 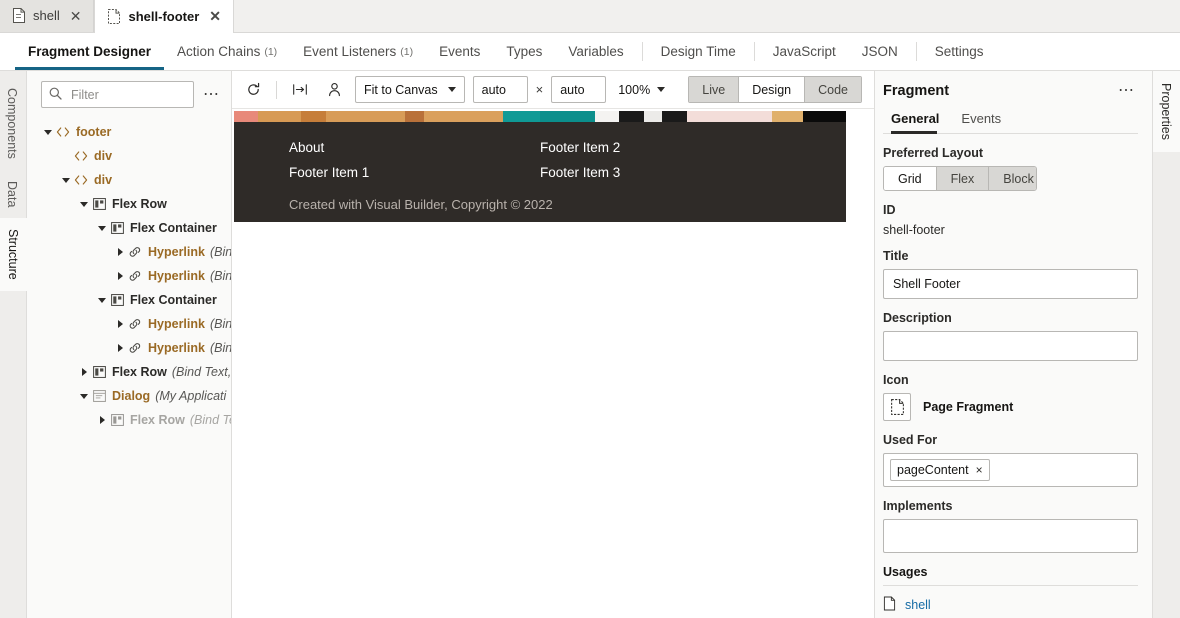 What do you see at coordinates (963, 178) in the screenshot?
I see `layout-option-flex: Flex` at bounding box center [963, 178].